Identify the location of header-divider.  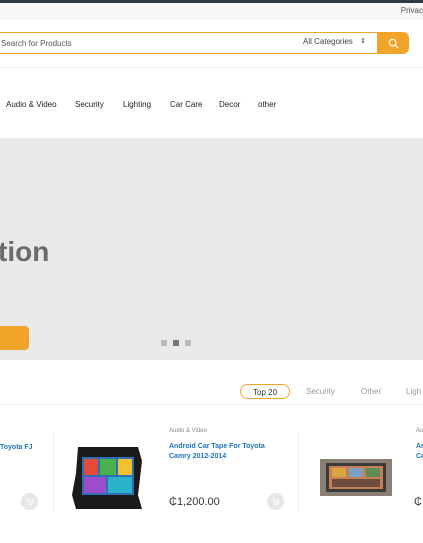
(211, 67).